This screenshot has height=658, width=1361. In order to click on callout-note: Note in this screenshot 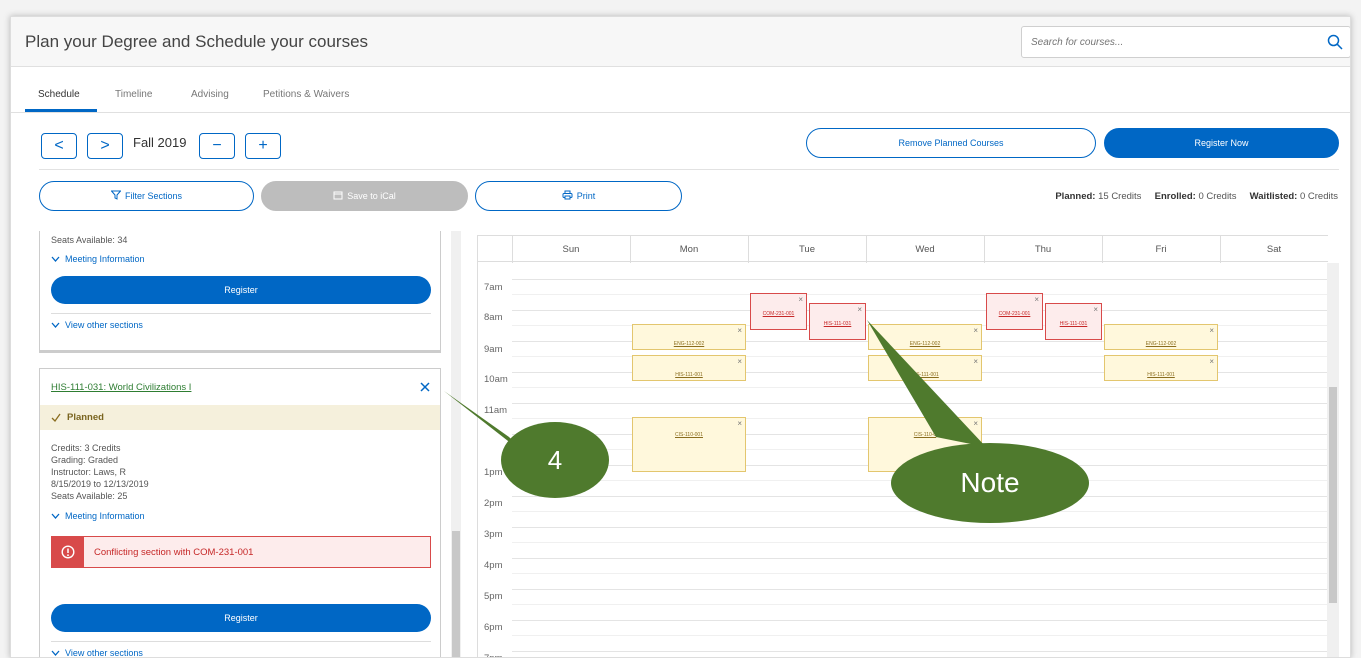, I will do `click(990, 483)`.